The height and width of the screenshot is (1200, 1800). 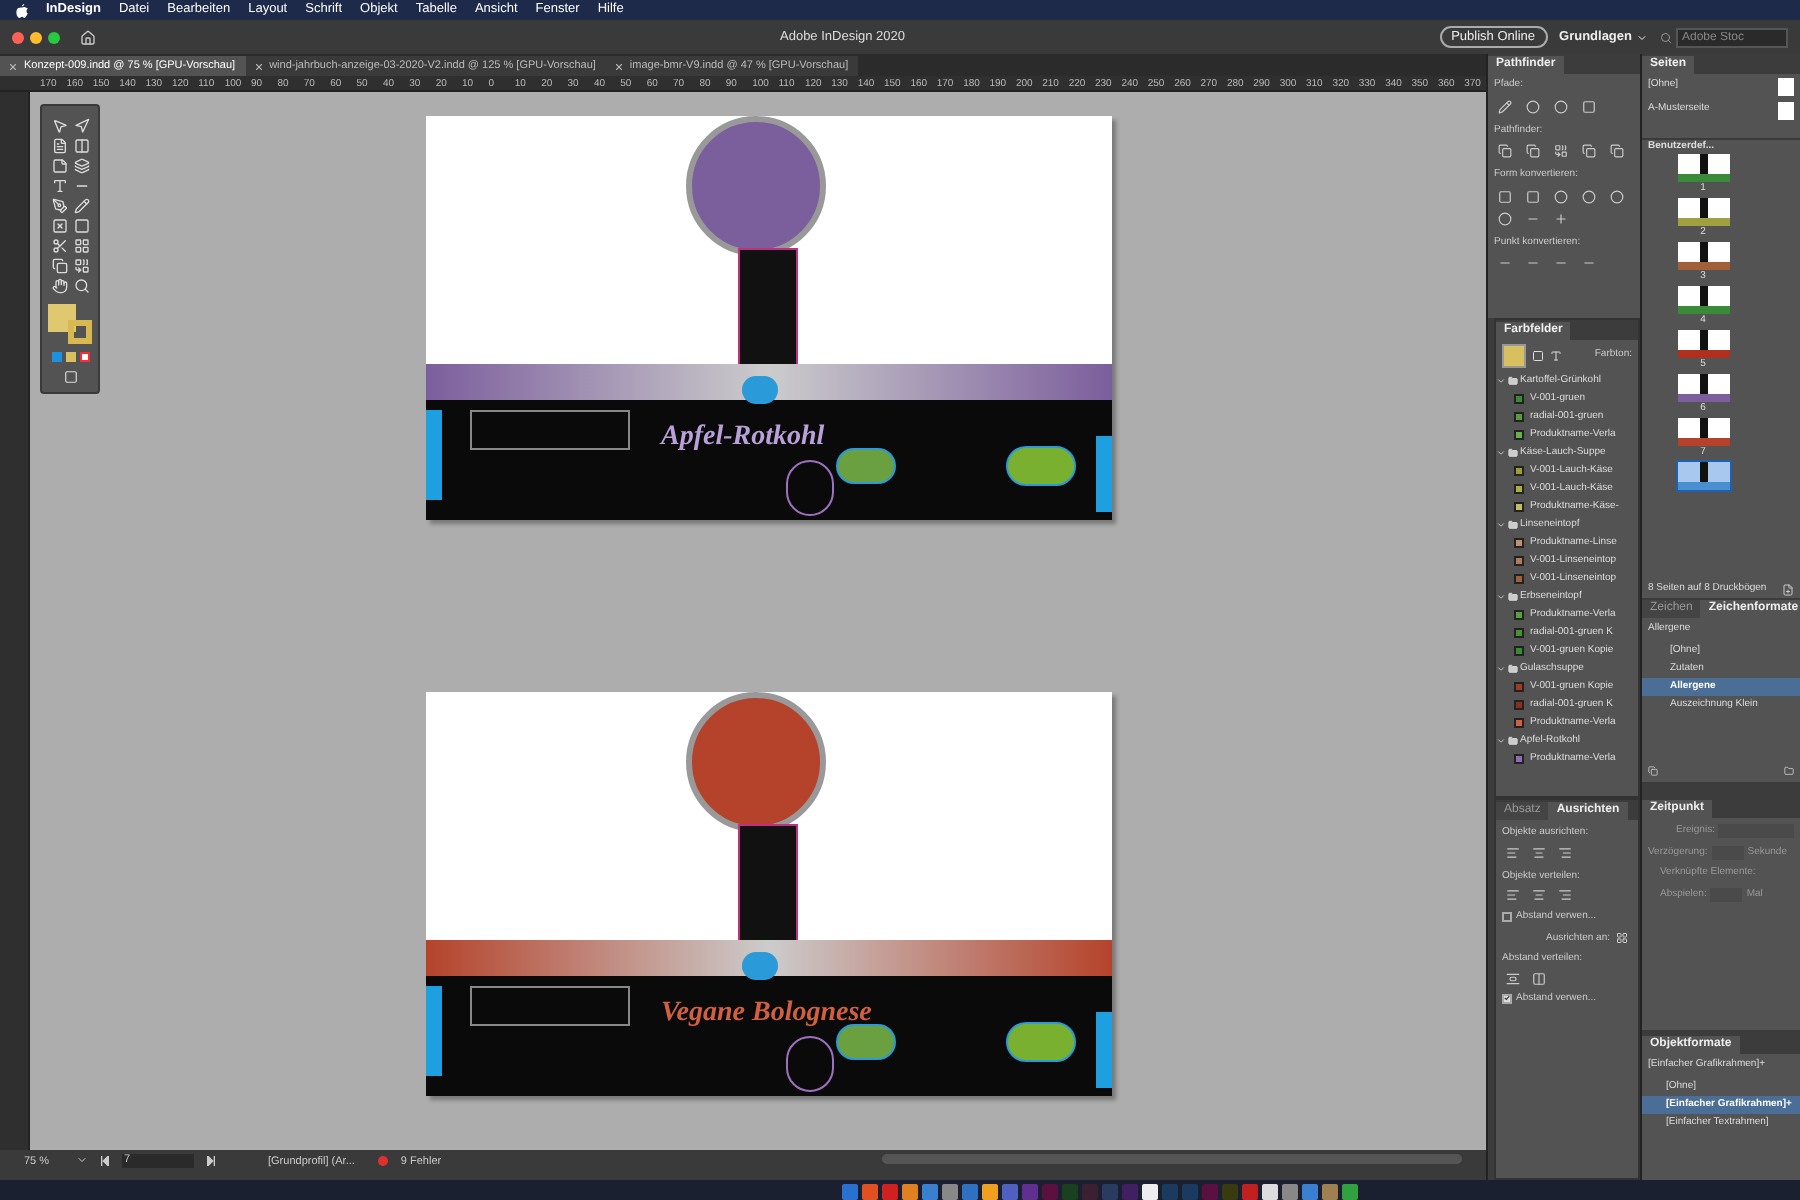 What do you see at coordinates (81, 126) in the screenshot?
I see `direct-selection-tool-icon` at bounding box center [81, 126].